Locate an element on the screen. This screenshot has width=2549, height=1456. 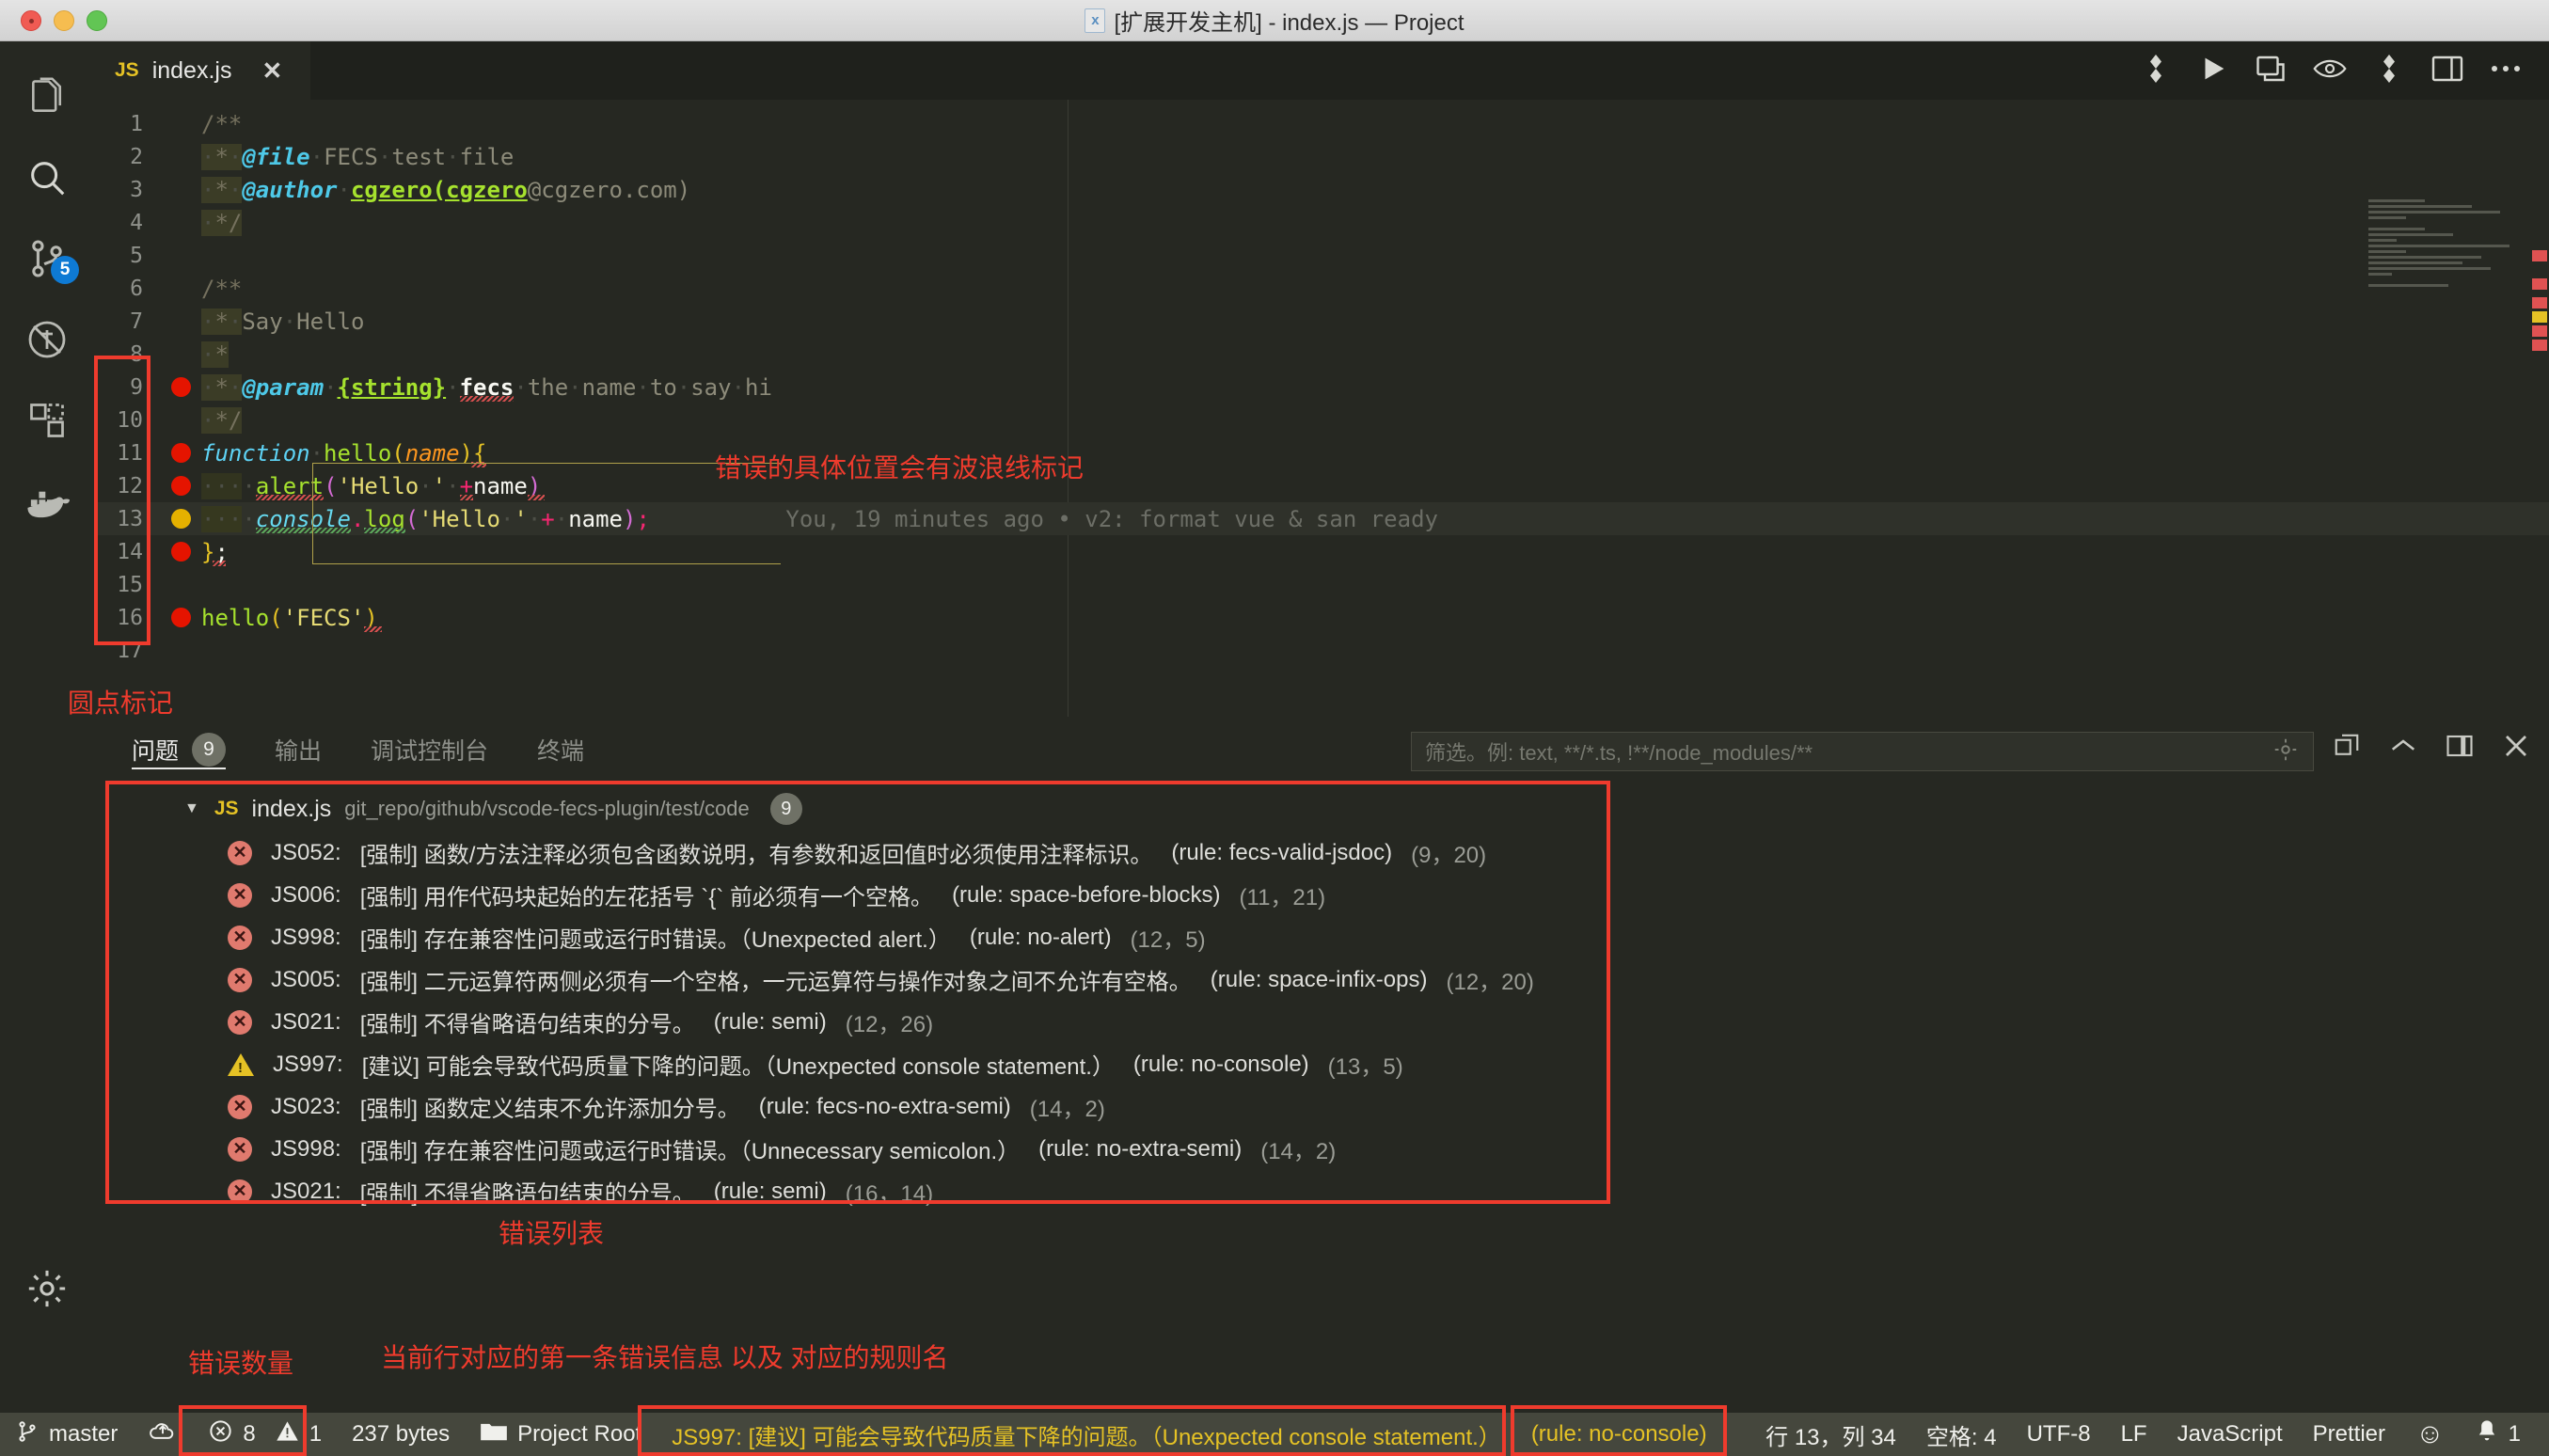
split-editor-icon is located at coordinates (2156, 71).